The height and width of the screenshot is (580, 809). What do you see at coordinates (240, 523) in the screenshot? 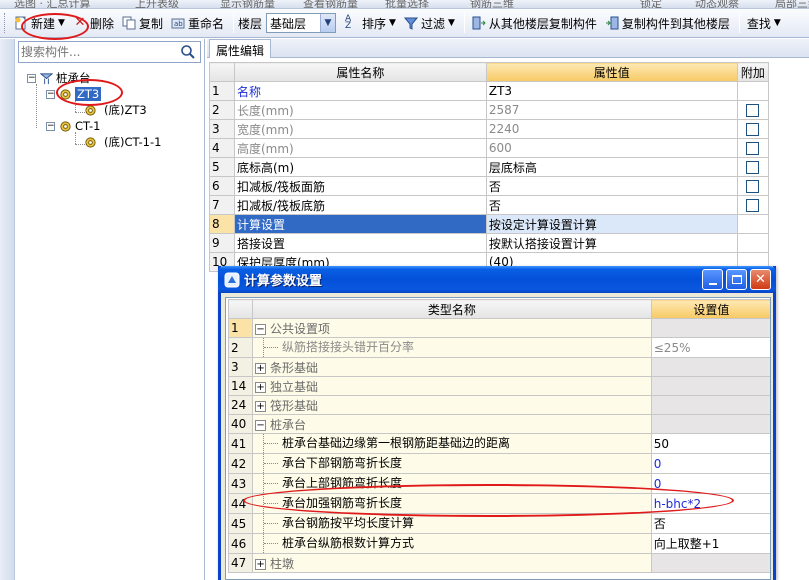
I see `row-number: 45` at bounding box center [240, 523].